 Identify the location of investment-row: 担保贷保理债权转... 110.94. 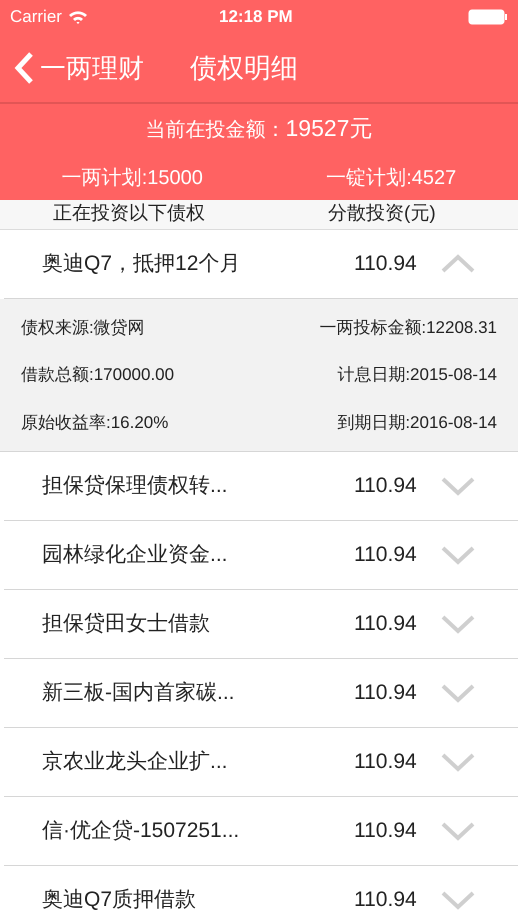
(261, 486).